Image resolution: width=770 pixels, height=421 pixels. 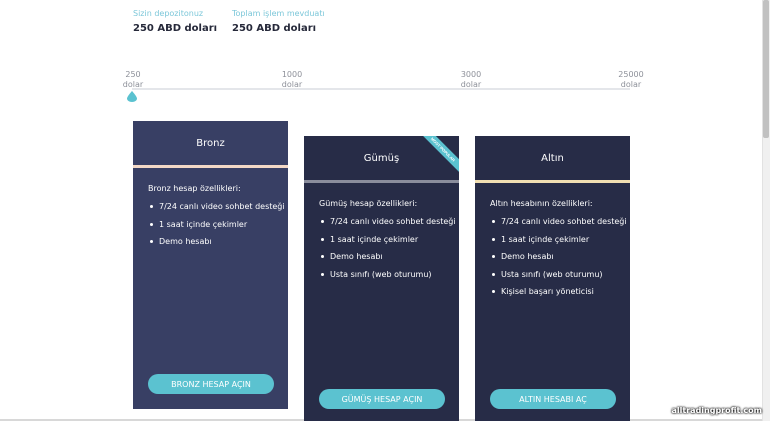 What do you see at coordinates (133, 74) in the screenshot?
I see `tick-amount: 250` at bounding box center [133, 74].